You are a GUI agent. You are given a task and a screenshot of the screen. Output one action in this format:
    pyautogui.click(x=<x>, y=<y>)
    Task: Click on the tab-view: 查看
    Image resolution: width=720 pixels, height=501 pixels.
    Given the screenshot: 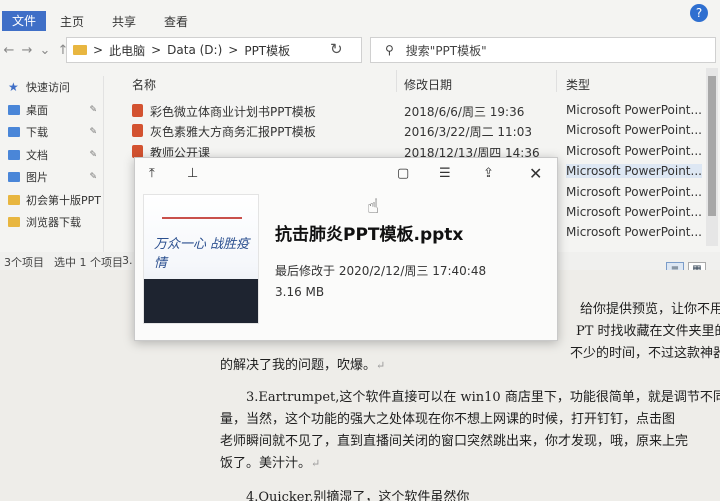 What is the action you would take?
    pyautogui.click(x=176, y=21)
    